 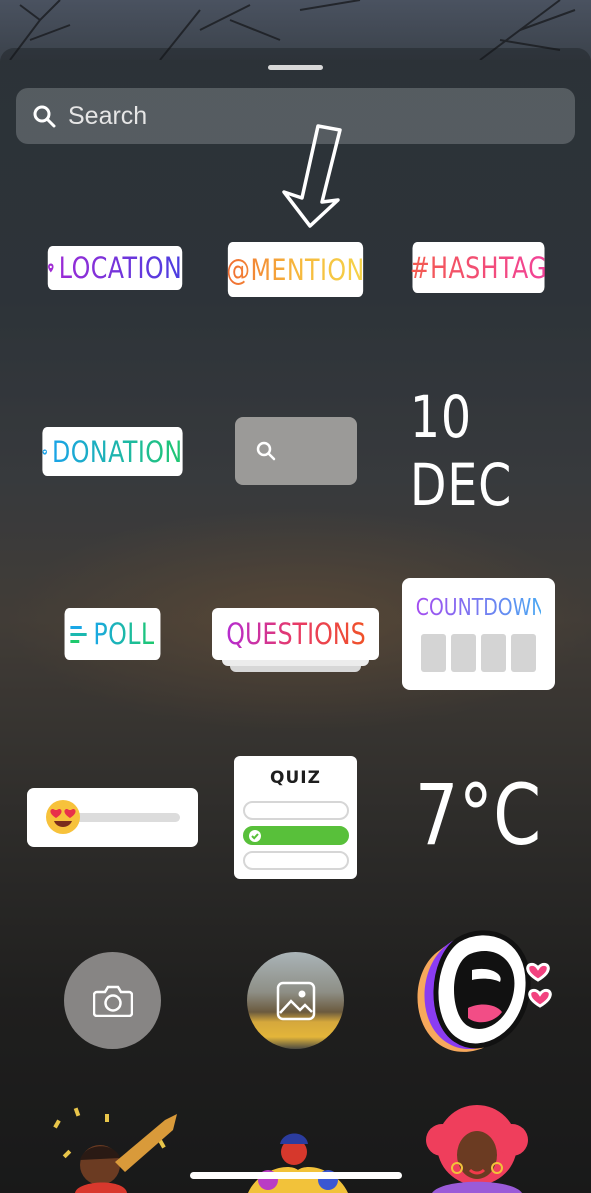 What do you see at coordinates (296, 451) in the screenshot?
I see `gif-search-sticker` at bounding box center [296, 451].